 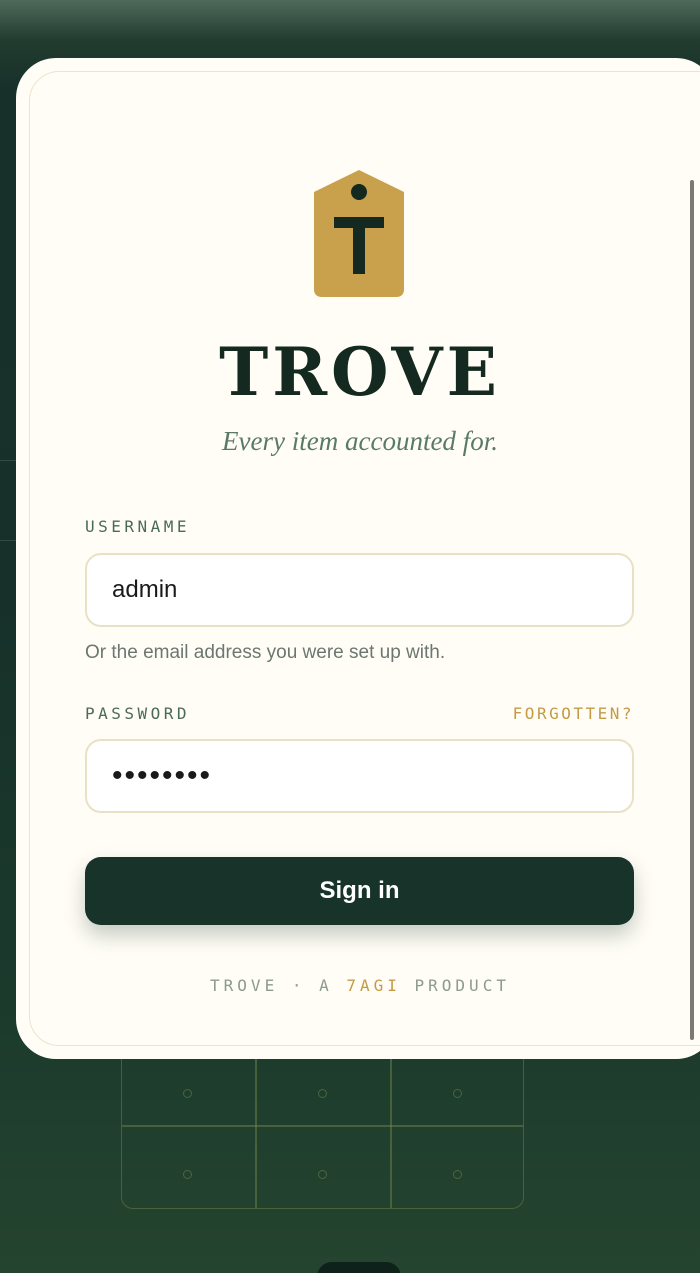 I want to click on username-input, so click(x=359, y=590).